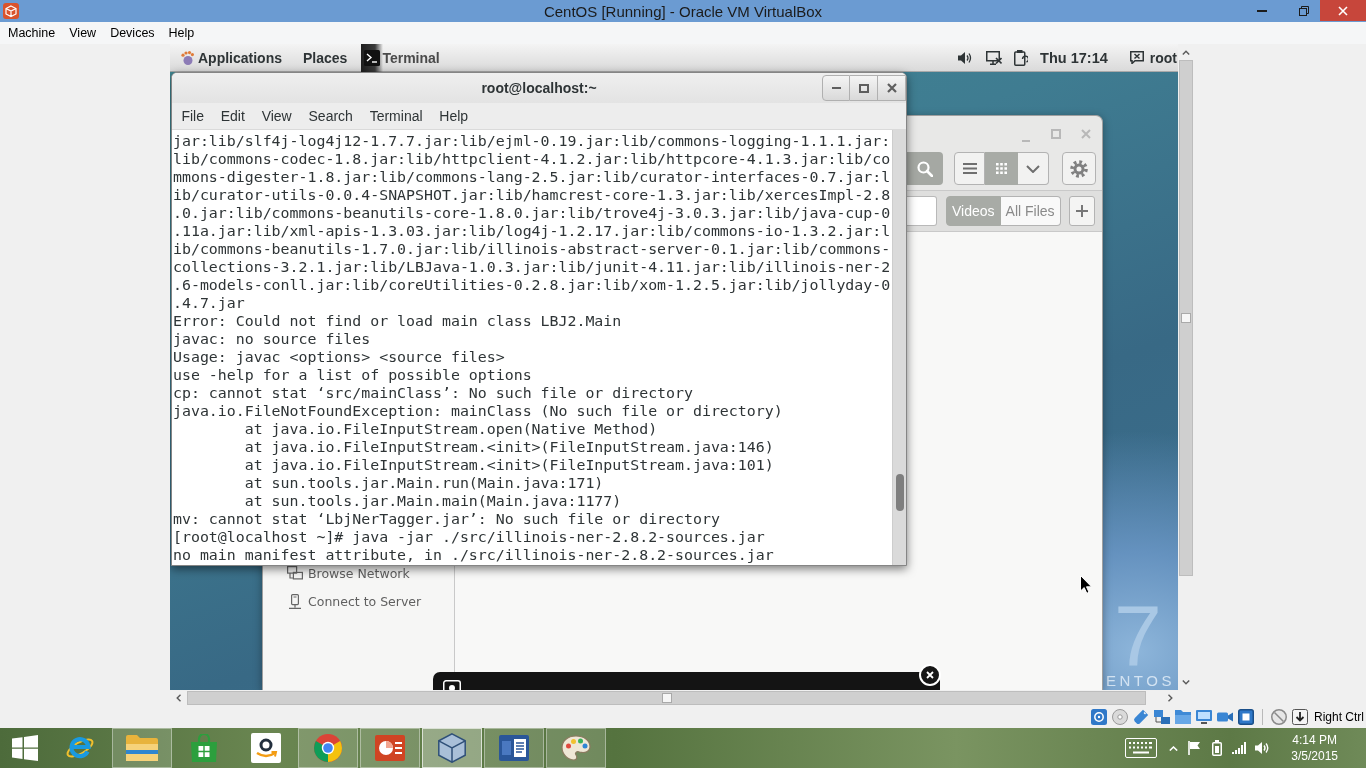  Describe the element at coordinates (433, 393) in the screenshot. I see `terminal-line: cp: cannot stat ‘src/mainClass’: No such file or directory` at that location.